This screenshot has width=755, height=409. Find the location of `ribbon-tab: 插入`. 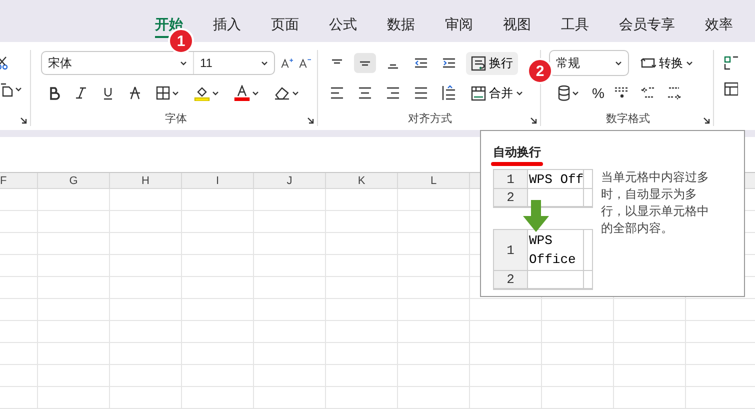

ribbon-tab: 插入 is located at coordinates (227, 29).